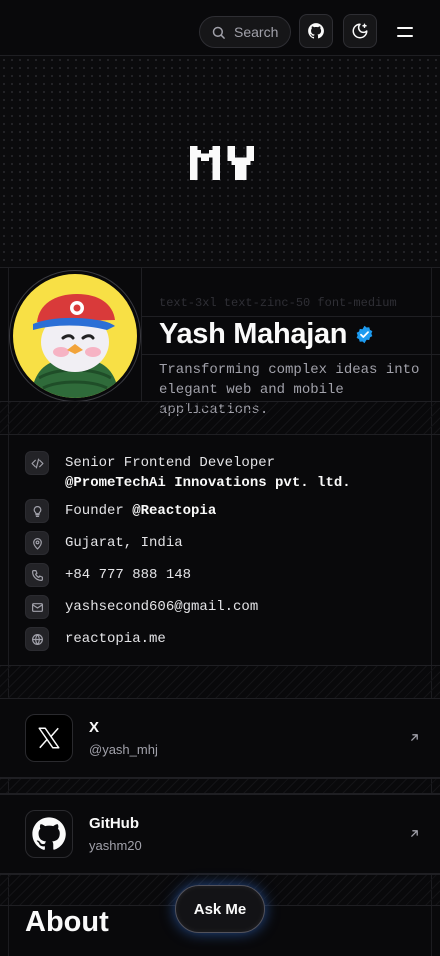 The height and width of the screenshot is (956, 440). What do you see at coordinates (170, 463) in the screenshot?
I see `info-job-title: Senior Frontend Developer` at bounding box center [170, 463].